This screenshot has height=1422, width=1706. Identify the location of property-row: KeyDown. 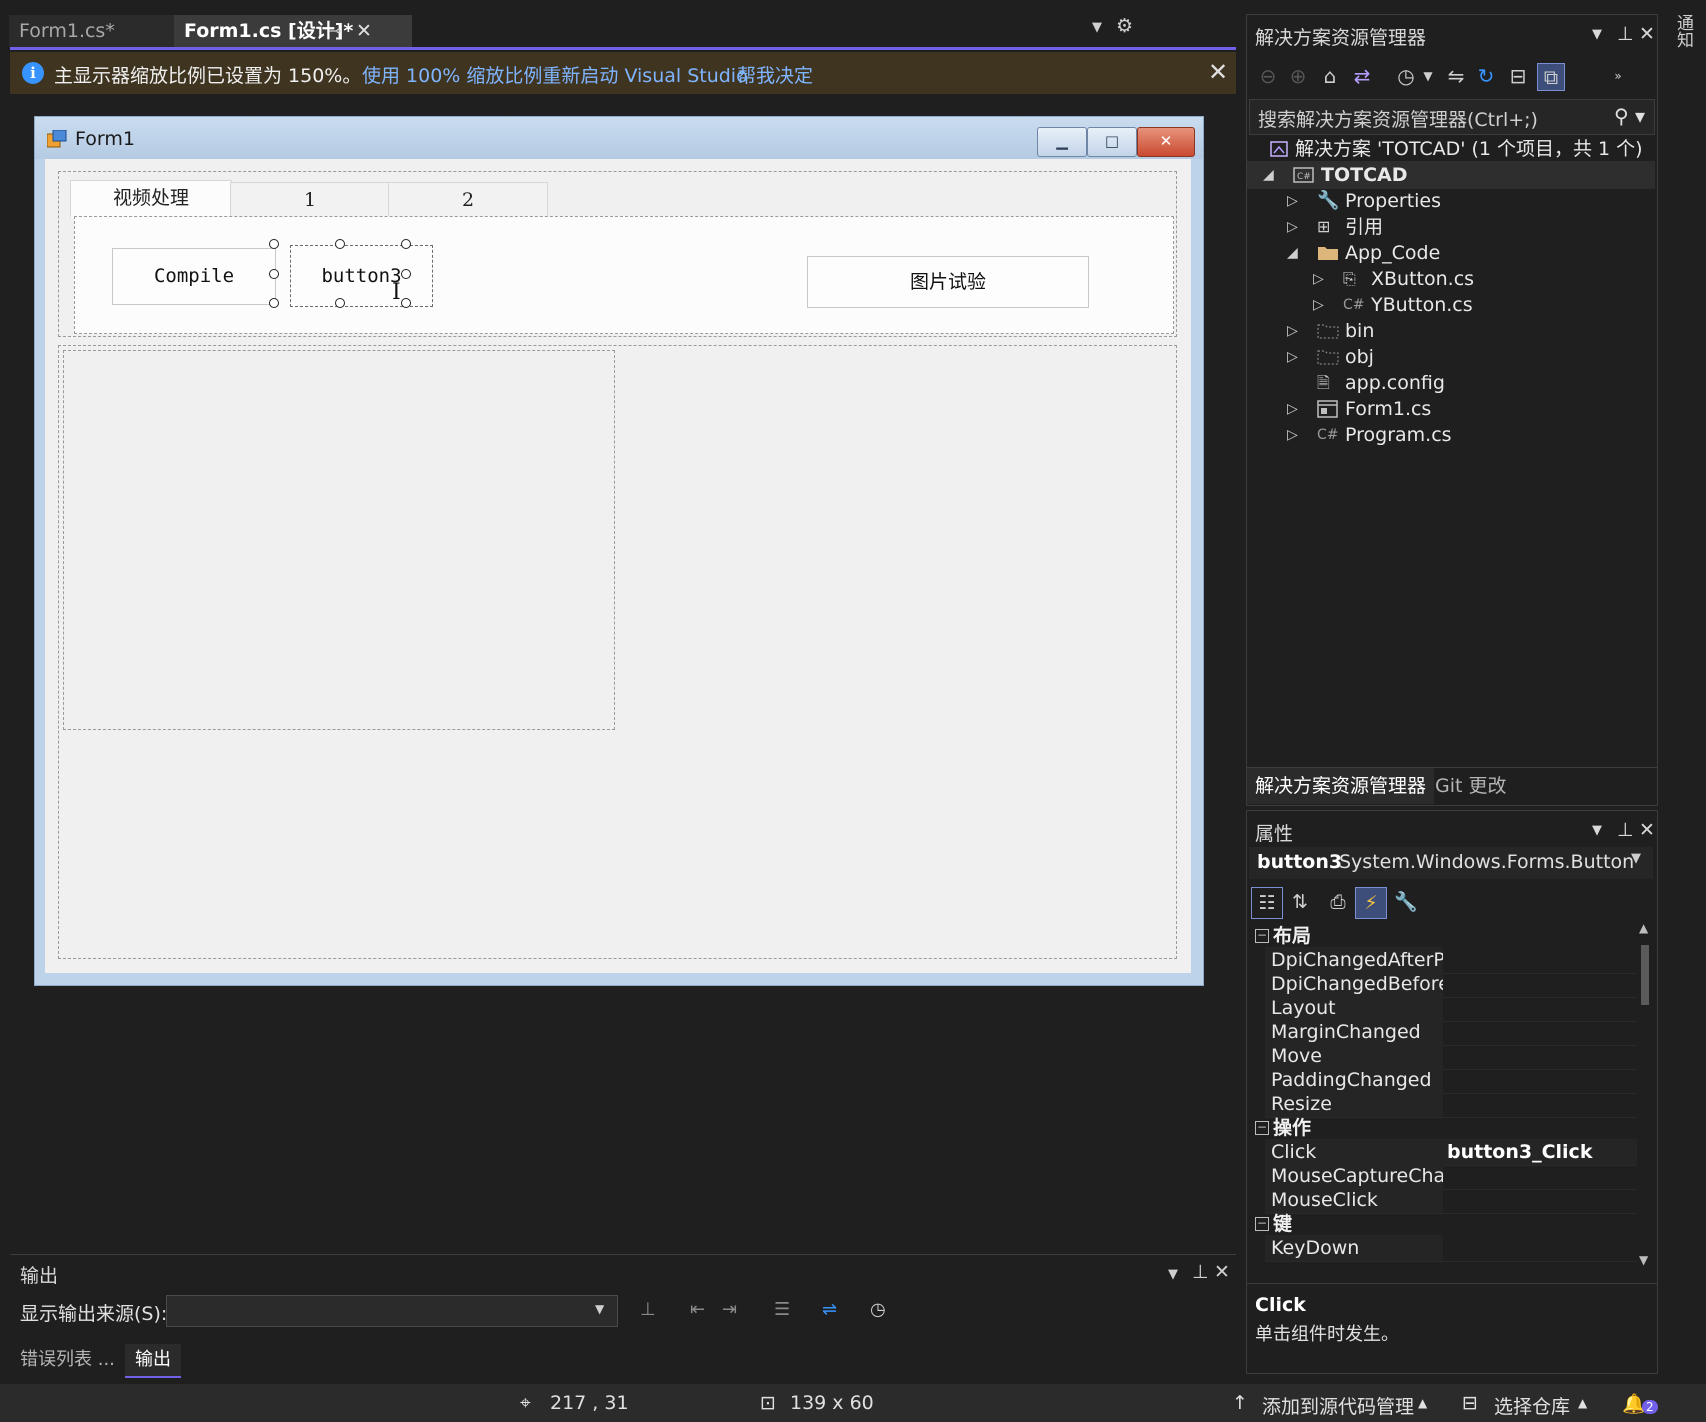
(1451, 1248).